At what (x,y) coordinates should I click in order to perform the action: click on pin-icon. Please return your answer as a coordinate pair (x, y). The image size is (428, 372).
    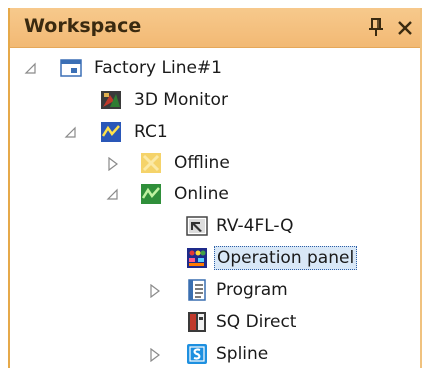
    Looking at the image, I should click on (376, 27).